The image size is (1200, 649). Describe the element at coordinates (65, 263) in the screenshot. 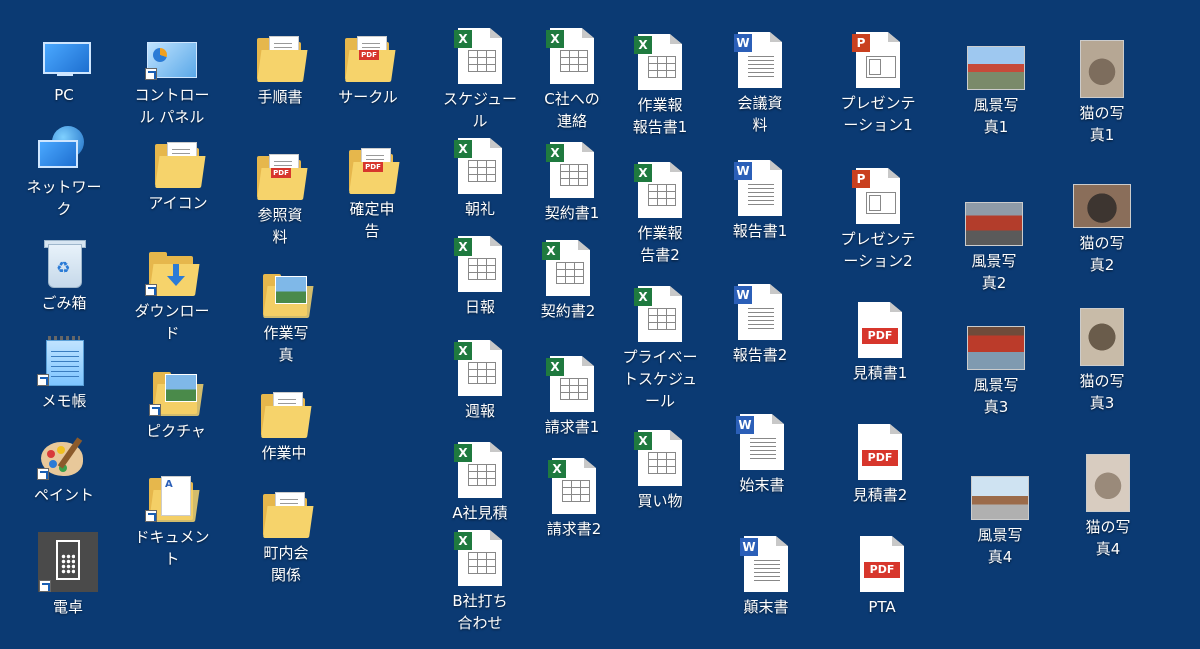

I see `recycle-bin-icon: ♻` at that location.